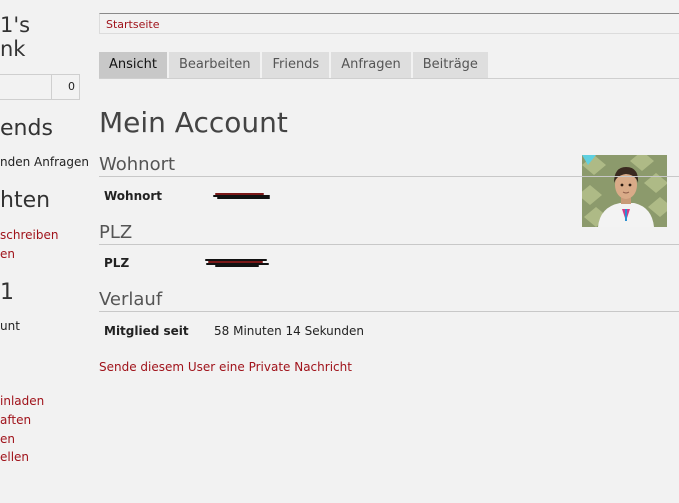 Image resolution: width=679 pixels, height=503 pixels. Describe the element at coordinates (133, 65) in the screenshot. I see `tab-ansicht: Ansicht` at that location.